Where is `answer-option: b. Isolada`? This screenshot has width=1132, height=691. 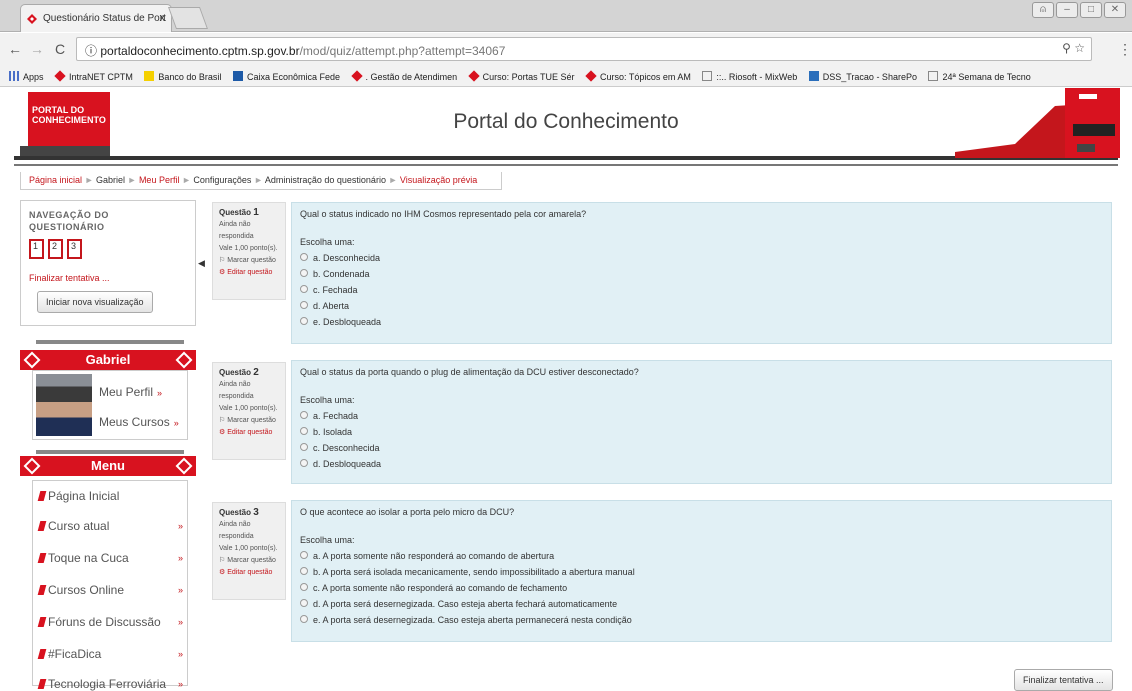
answer-option: b. Isolada is located at coordinates (701, 432).